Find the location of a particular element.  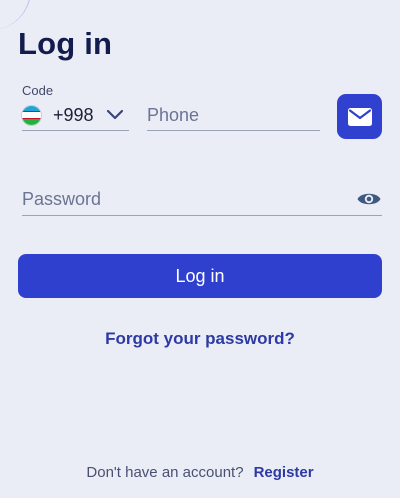

password-underline is located at coordinates (202, 215).